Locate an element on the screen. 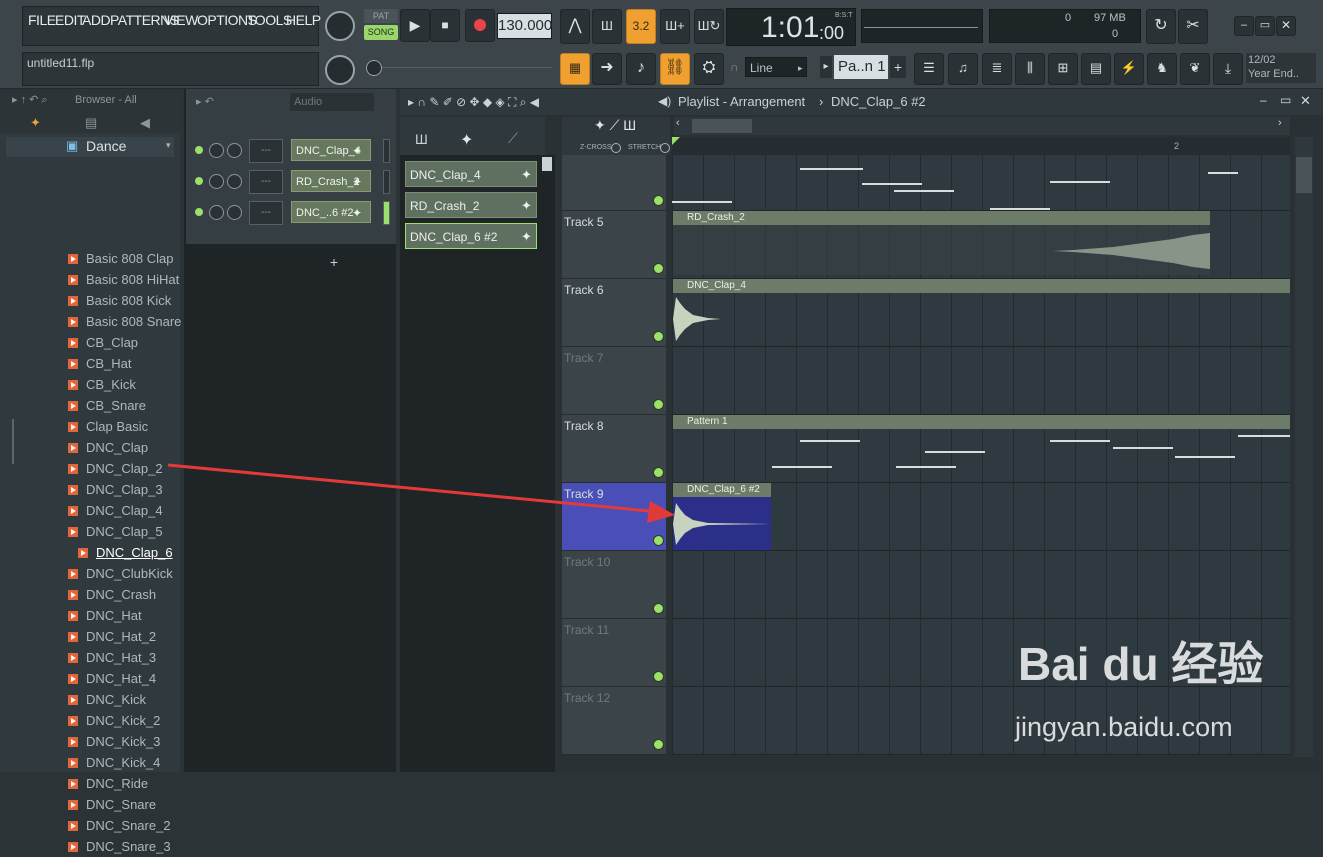 Image resolution: width=1323 pixels, height=857 pixels. browser-item: DNC_Kick_4 is located at coordinates (114, 762).